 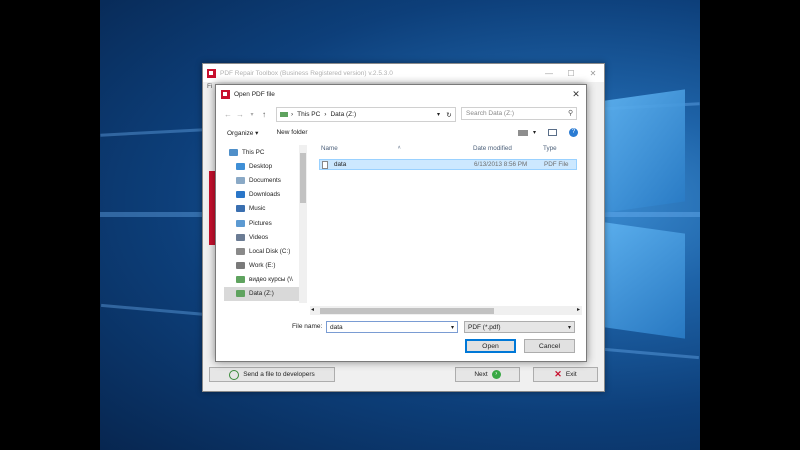 I want to click on breadcrumb-data-z: Data (Z:), so click(x=343, y=114).